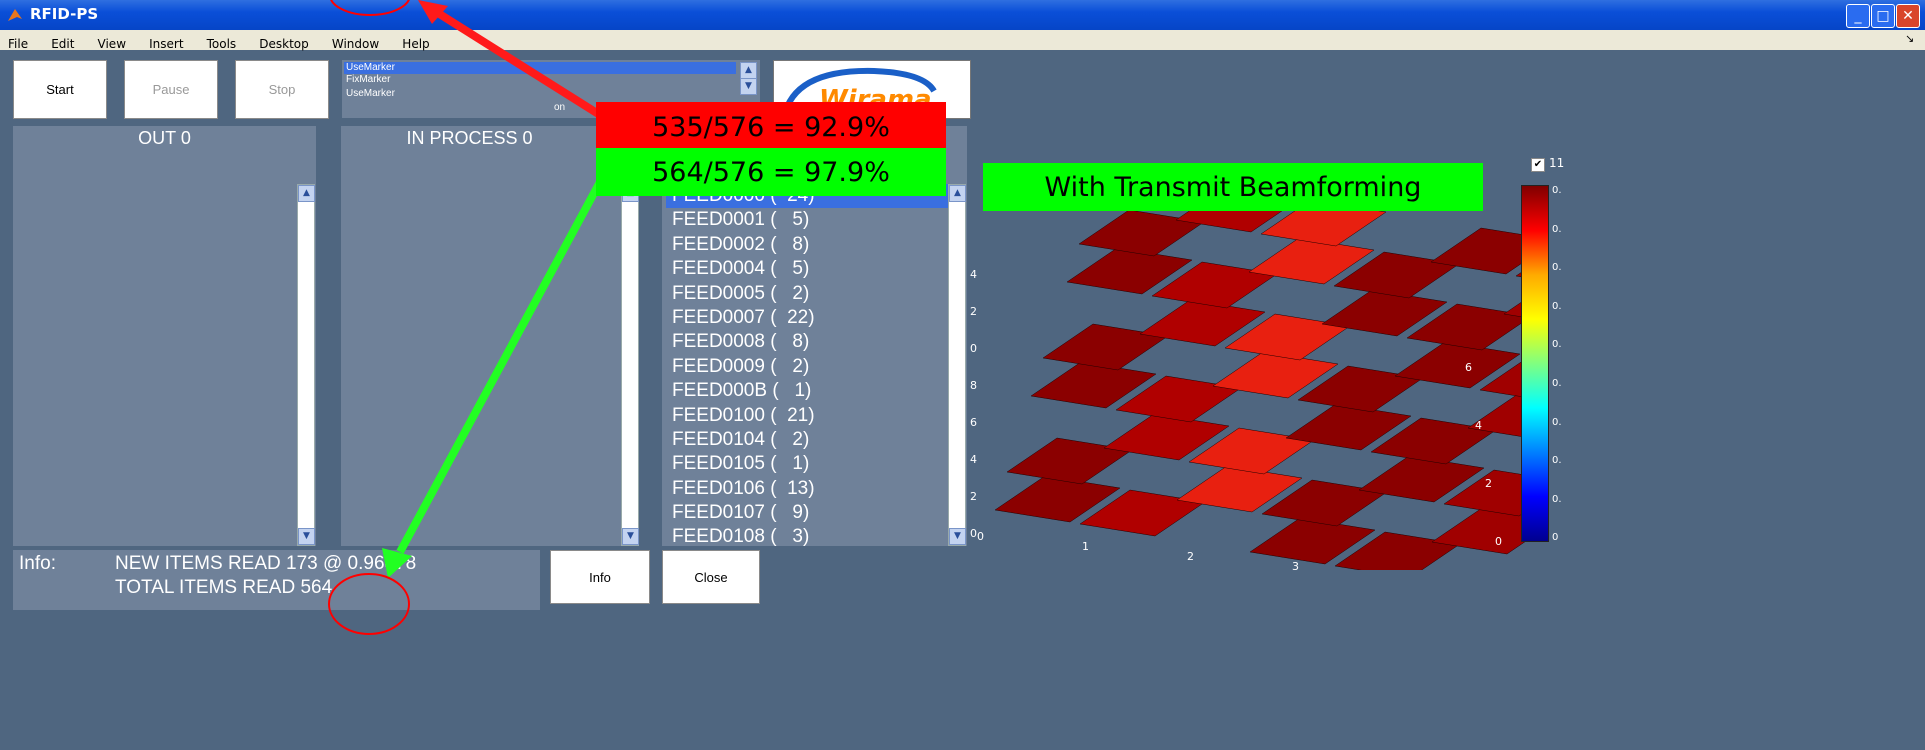  What do you see at coordinates (600, 577) in the screenshot?
I see `info-button: Info` at bounding box center [600, 577].